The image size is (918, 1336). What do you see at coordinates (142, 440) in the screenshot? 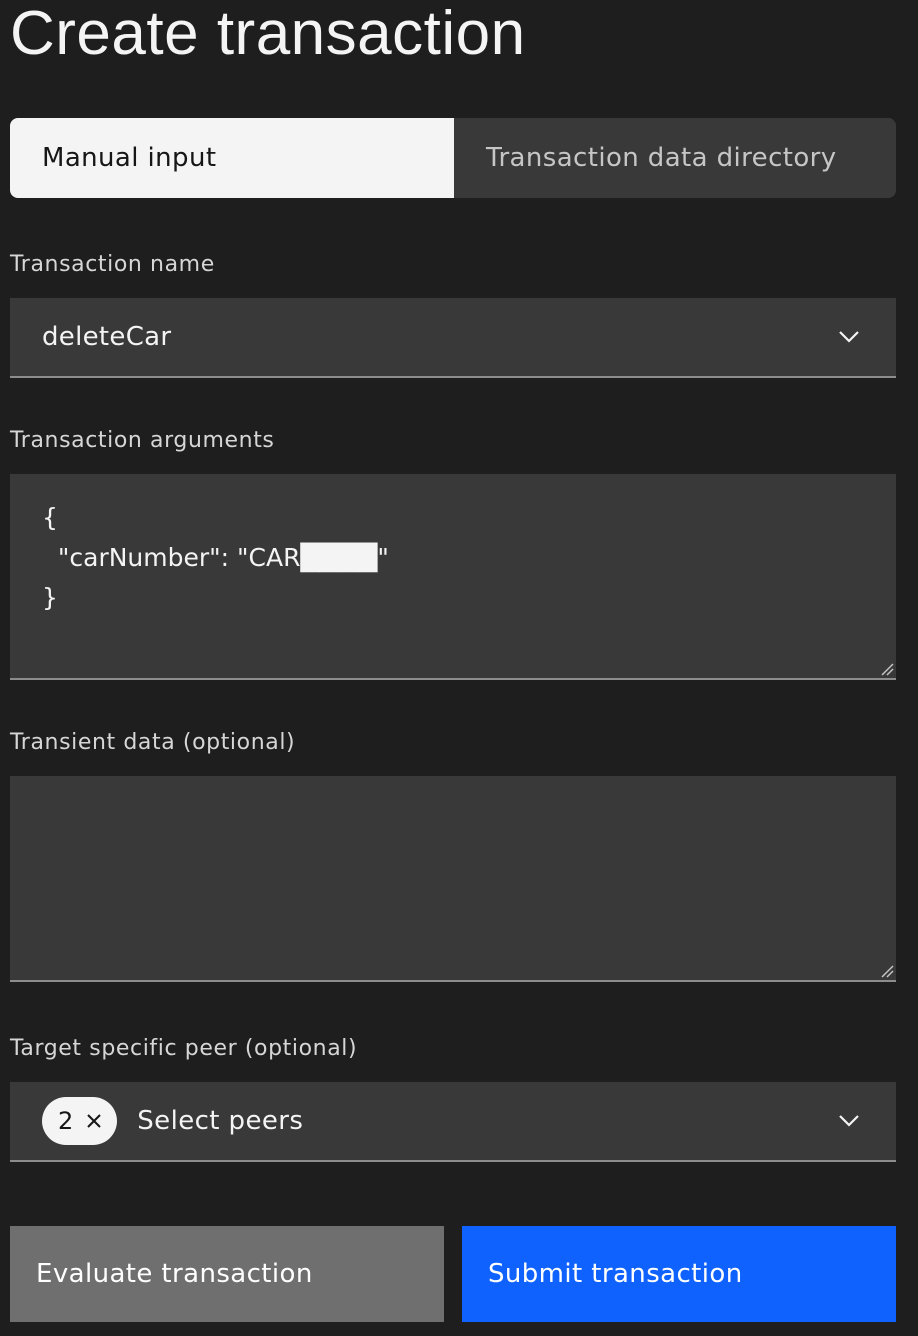
I see `transaction-arguments-label: Transaction arguments` at bounding box center [142, 440].